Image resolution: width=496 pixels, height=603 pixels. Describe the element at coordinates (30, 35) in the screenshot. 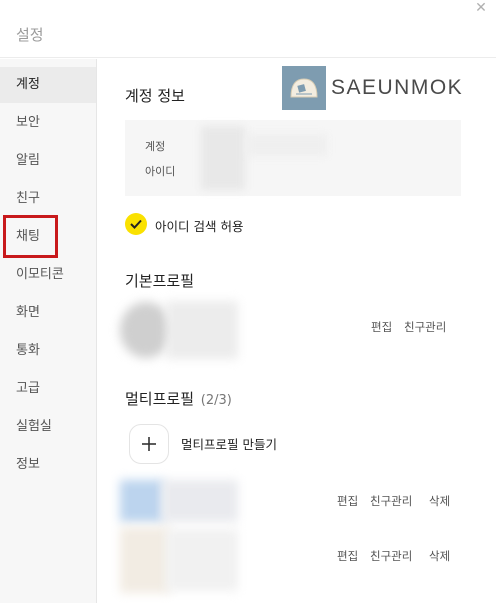

I see `window-title: 설정` at that location.